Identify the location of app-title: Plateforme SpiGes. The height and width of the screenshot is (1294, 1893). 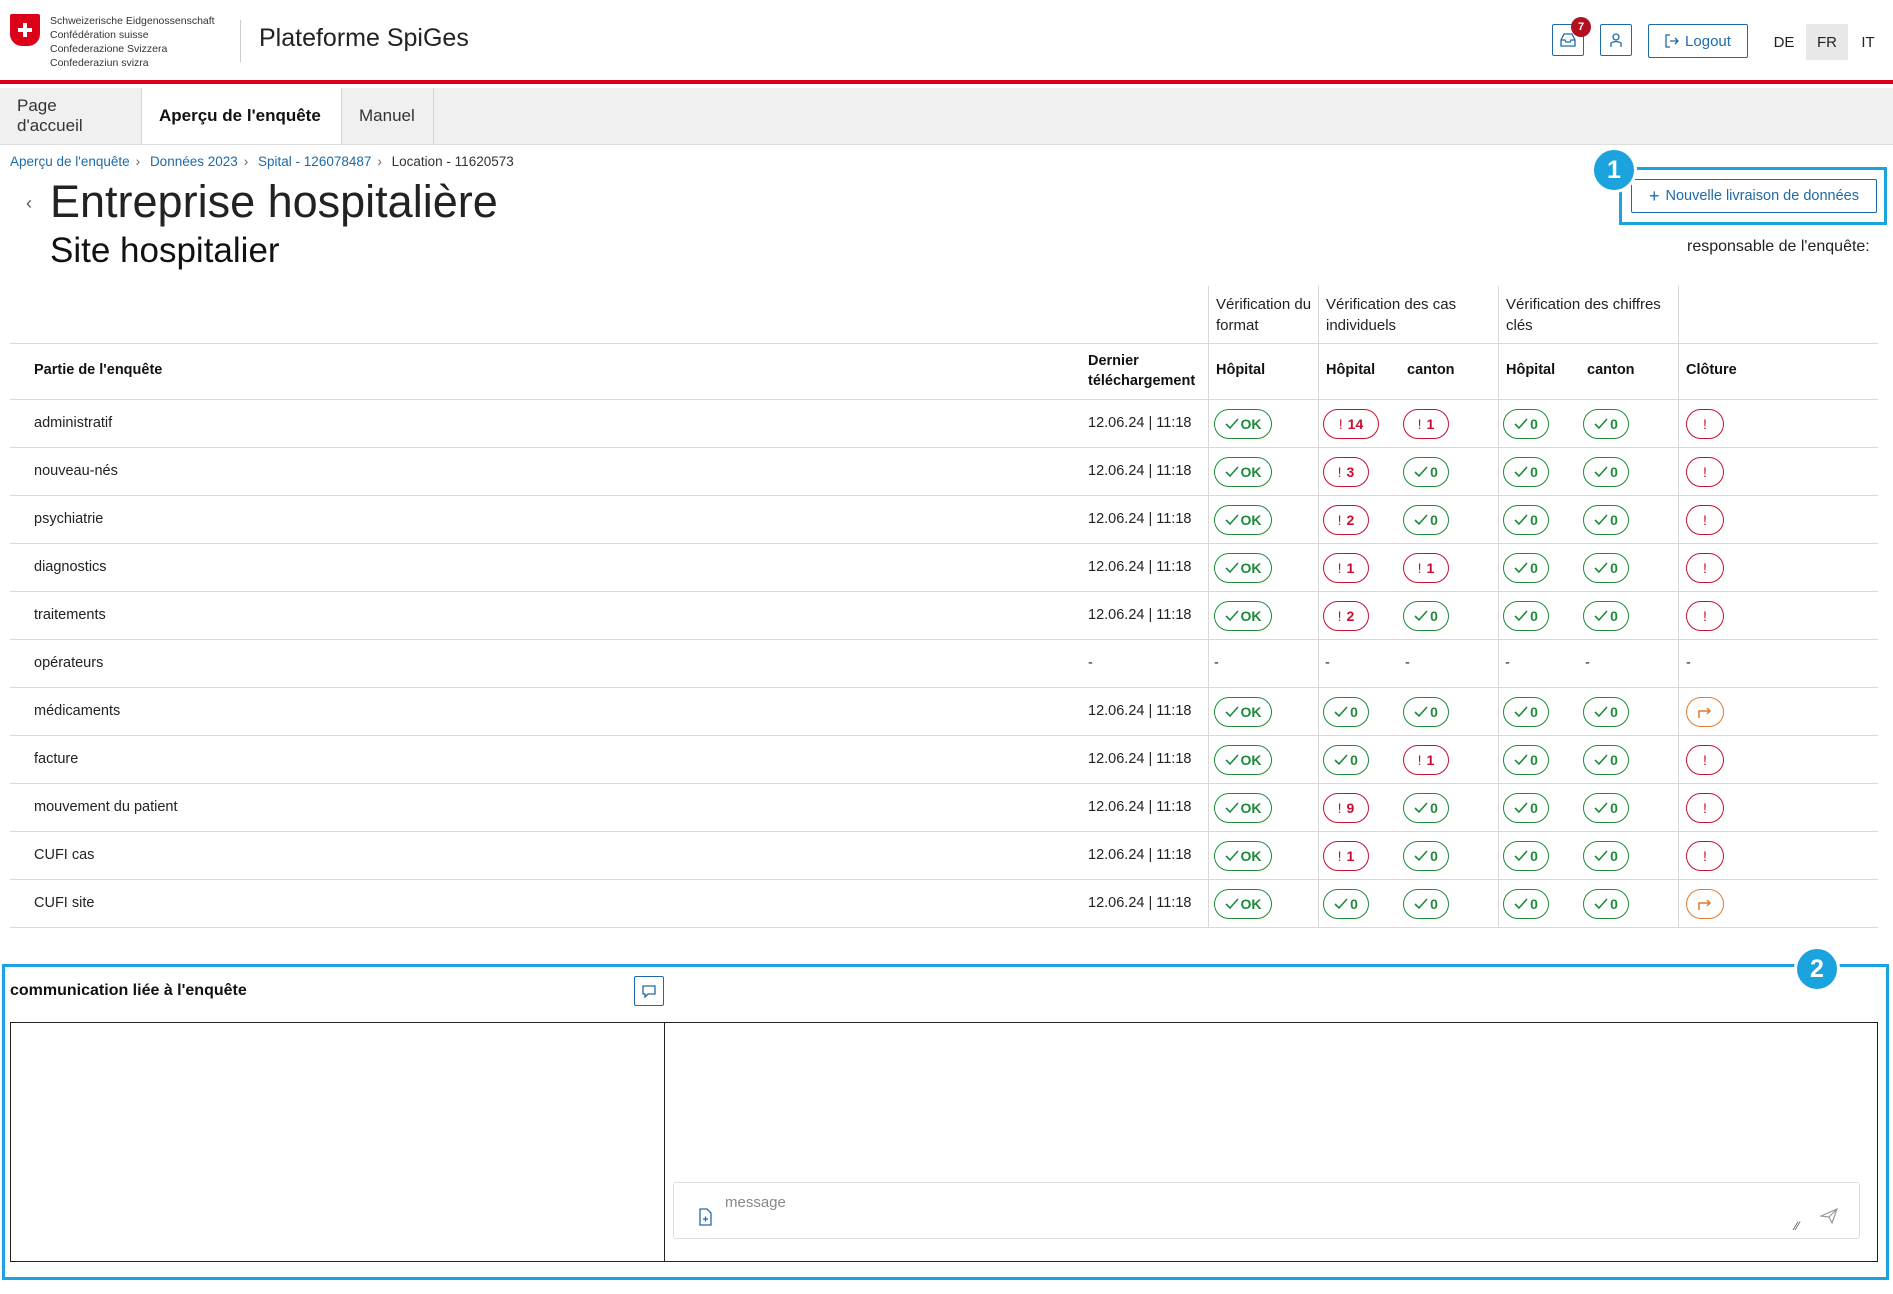
(364, 38).